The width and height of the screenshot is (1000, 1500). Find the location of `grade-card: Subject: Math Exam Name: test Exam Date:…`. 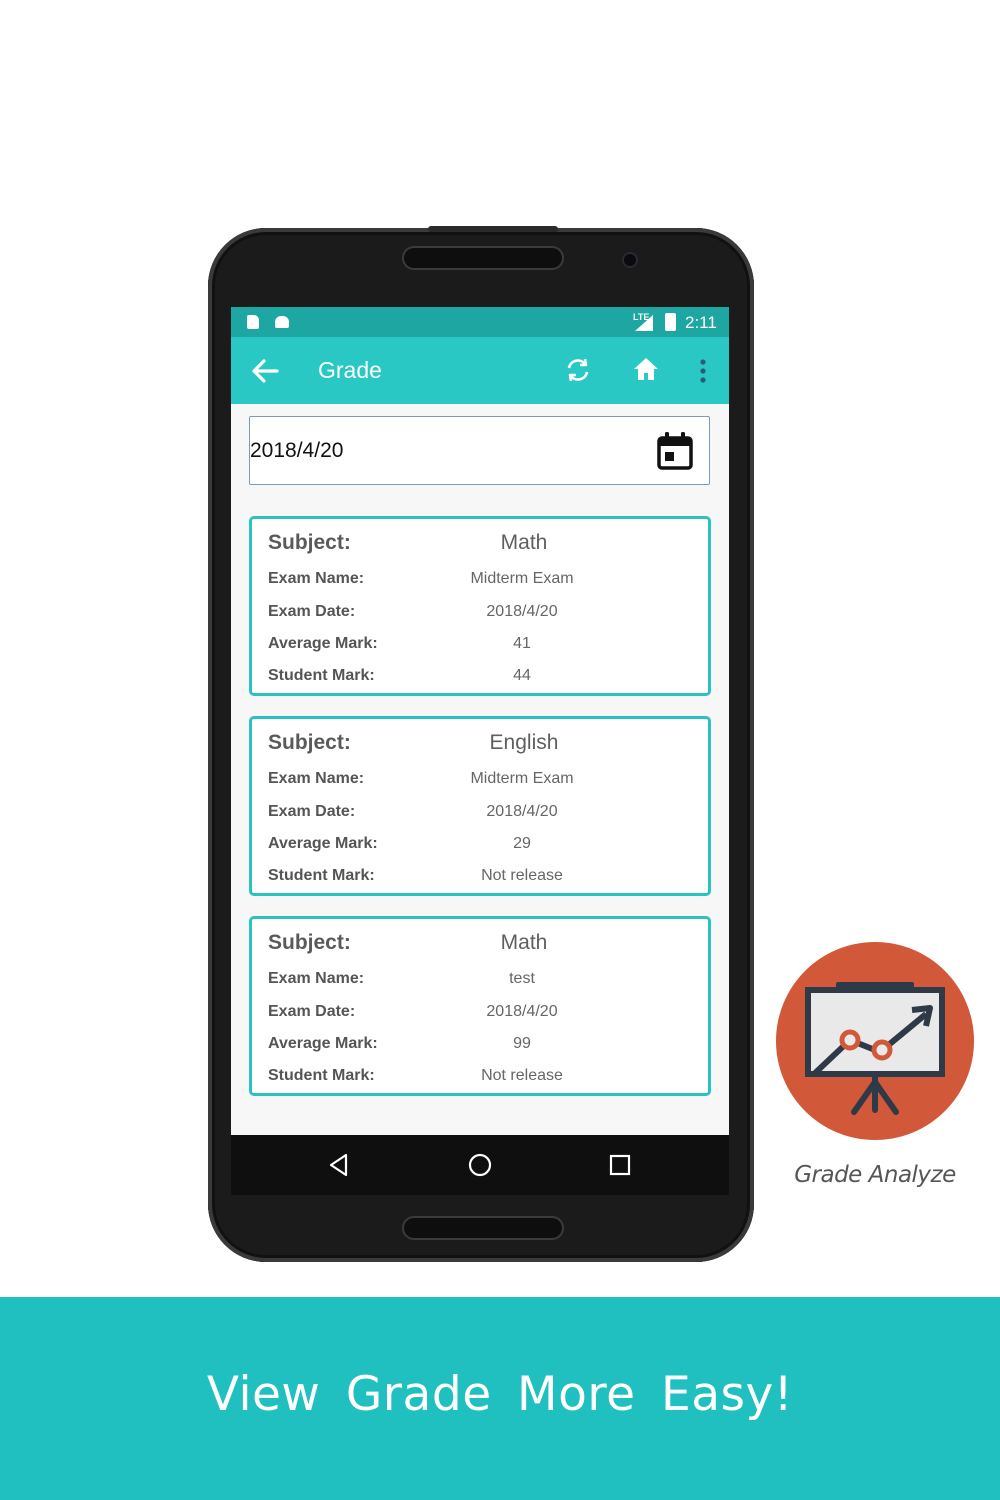

grade-card: Subject: Math Exam Name: test Exam Date:… is located at coordinates (480, 1006).